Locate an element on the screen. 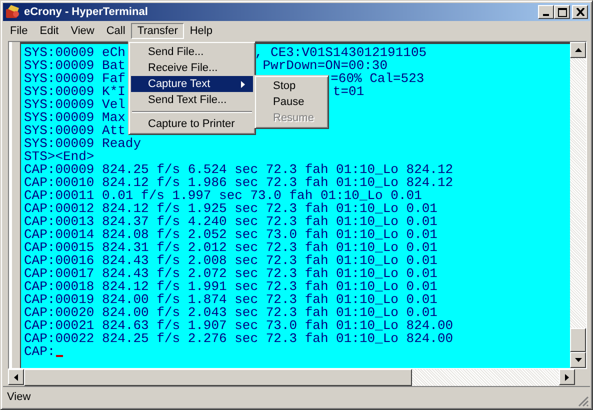  minimize-icon is located at coordinates (546, 15).